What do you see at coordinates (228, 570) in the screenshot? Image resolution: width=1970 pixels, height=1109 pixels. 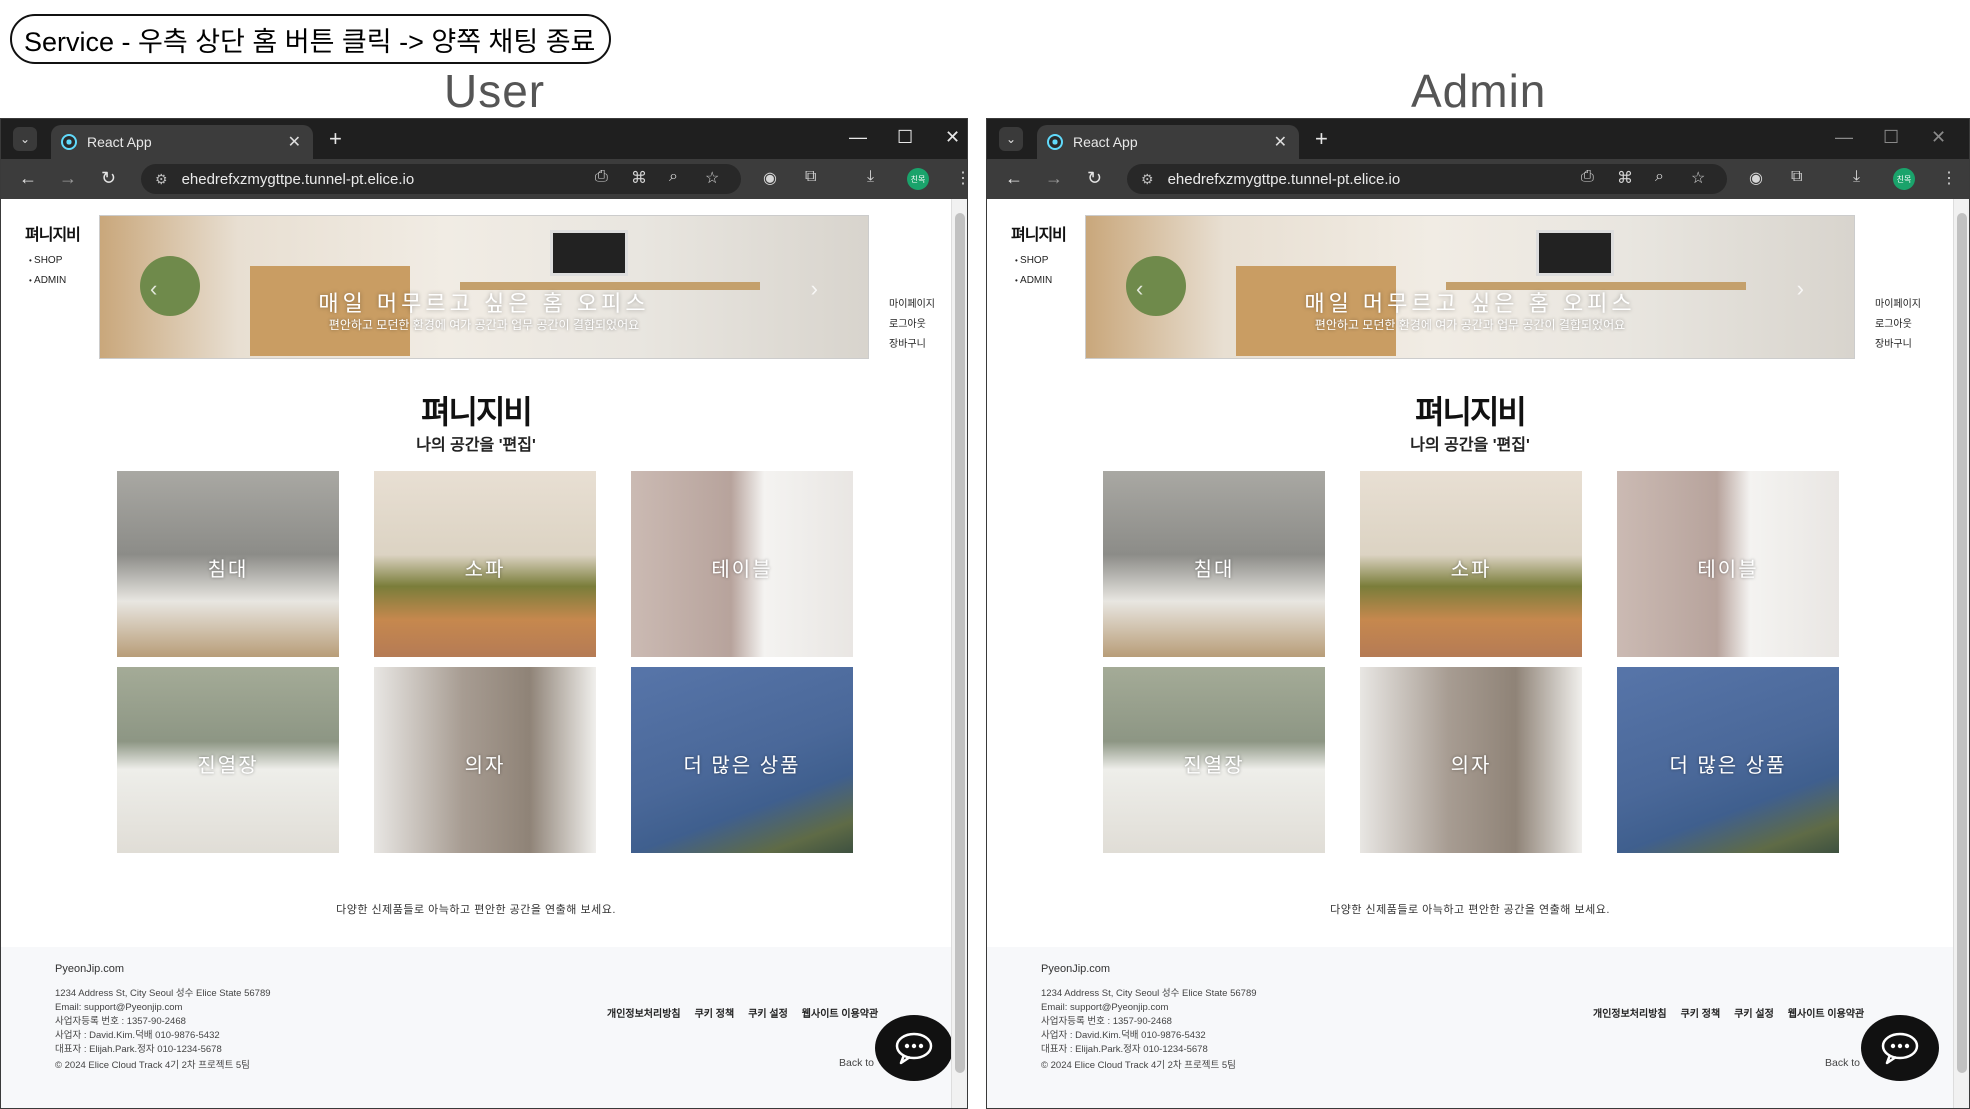 I see `category-label: 침대` at bounding box center [228, 570].